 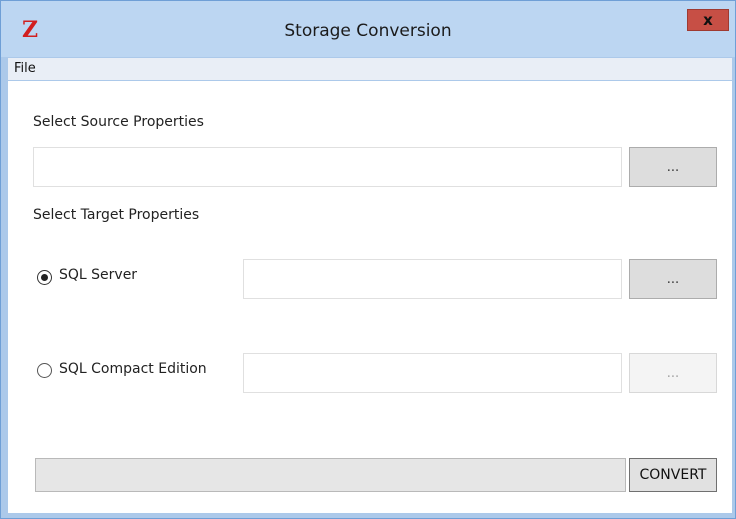 What do you see at coordinates (133, 369) in the screenshot?
I see `sql-compact-label: SQL Compact Edition` at bounding box center [133, 369].